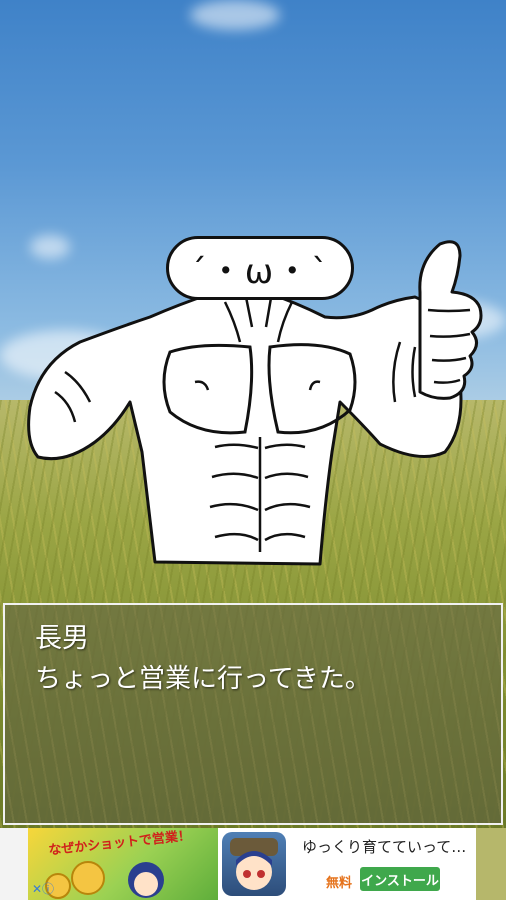 The height and width of the screenshot is (900, 506). What do you see at coordinates (339, 883) in the screenshot?
I see `ad-price-label: 無料` at bounding box center [339, 883].